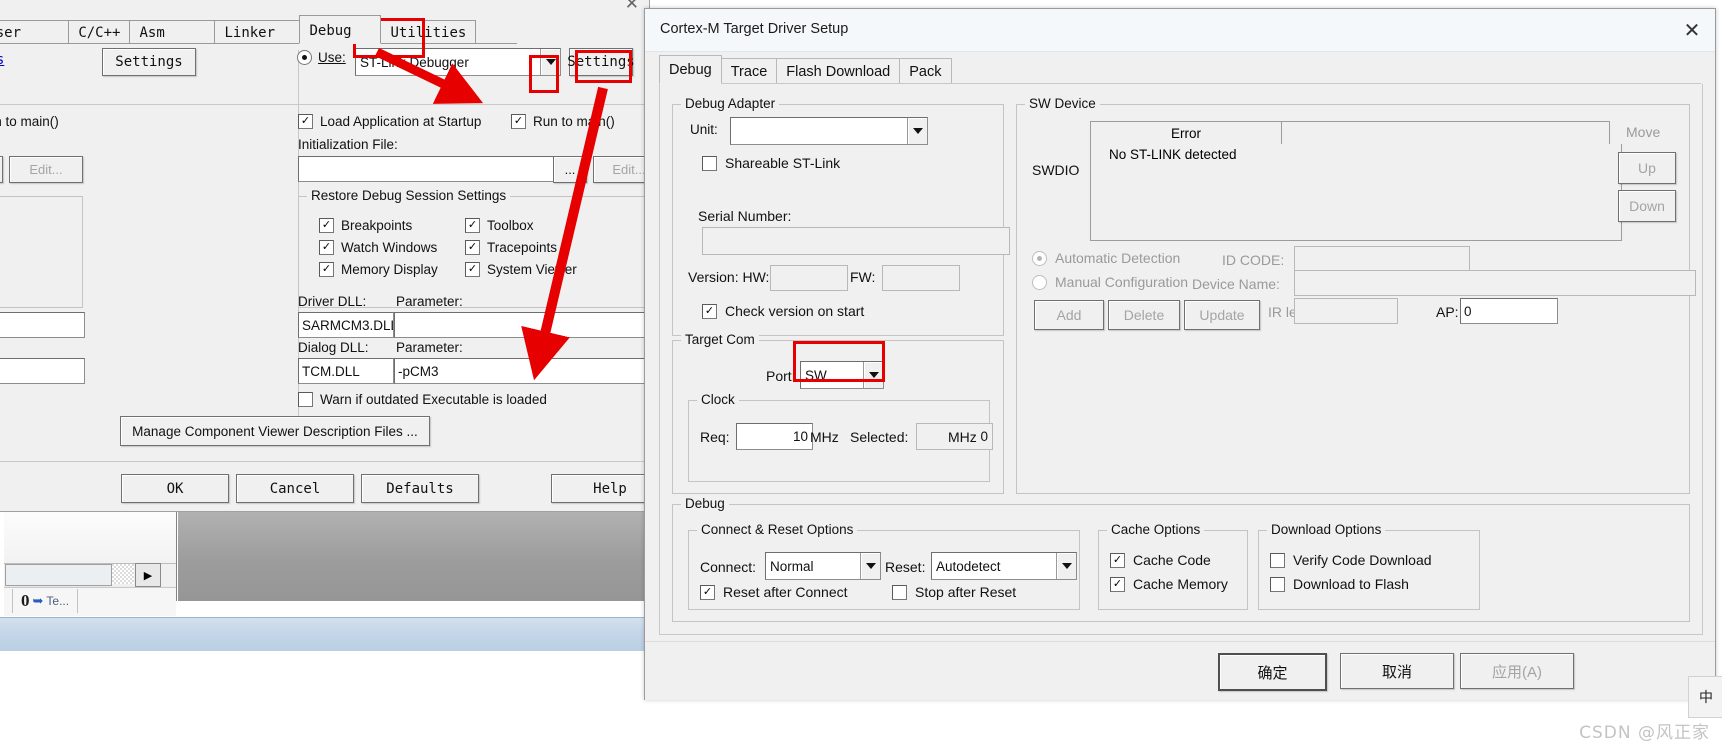 Image resolution: width=1722 pixels, height=753 pixels. I want to click on watch-windows-checkbox: ✓ Watch Windows, so click(378, 247).